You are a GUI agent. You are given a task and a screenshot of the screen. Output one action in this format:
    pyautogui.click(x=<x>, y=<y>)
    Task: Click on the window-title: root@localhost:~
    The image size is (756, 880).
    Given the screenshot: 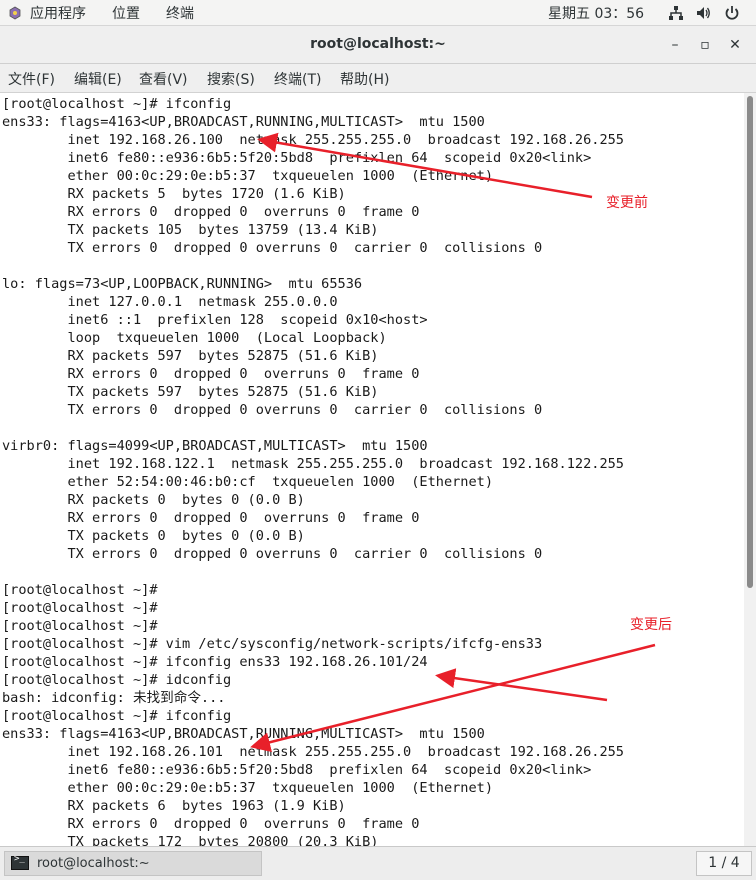 What is the action you would take?
    pyautogui.click(x=378, y=44)
    